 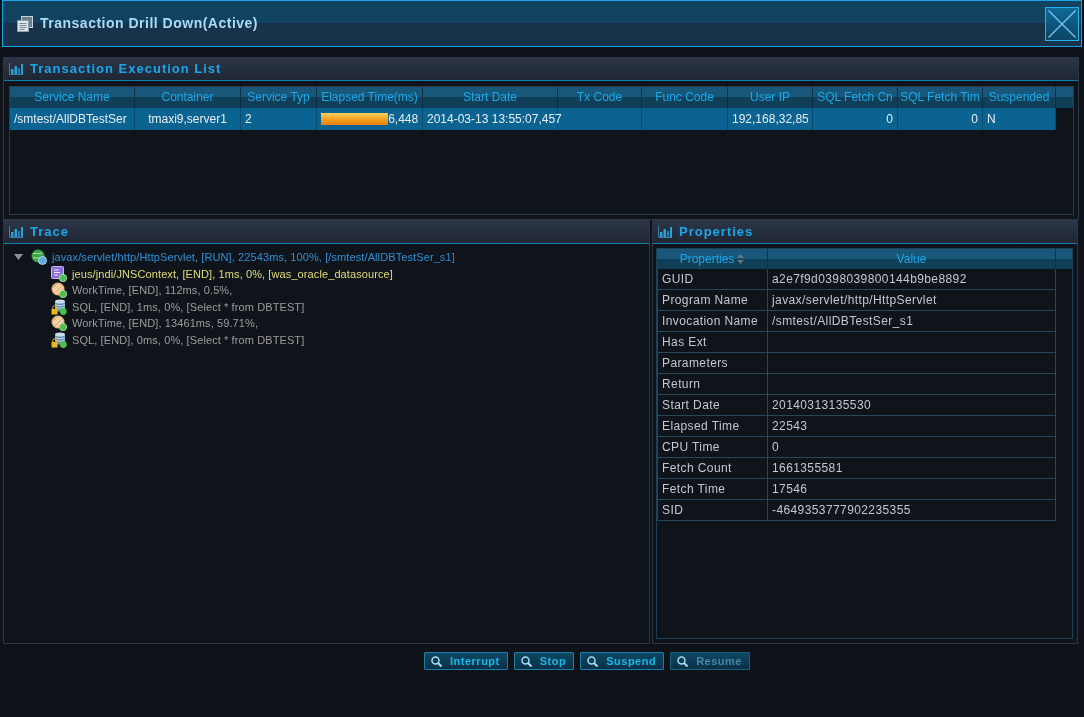 I want to click on property-name: SID, so click(x=712, y=510).